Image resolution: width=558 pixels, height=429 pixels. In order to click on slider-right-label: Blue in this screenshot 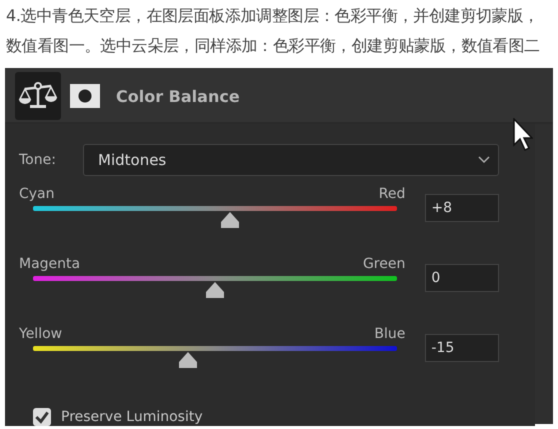, I will do `click(390, 335)`.